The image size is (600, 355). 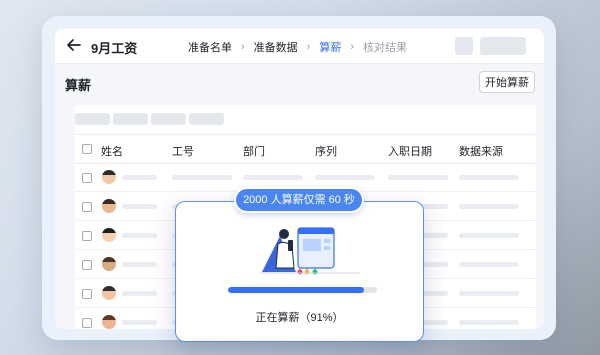 What do you see at coordinates (74, 45) in the screenshot?
I see `arrow-left-icon` at bounding box center [74, 45].